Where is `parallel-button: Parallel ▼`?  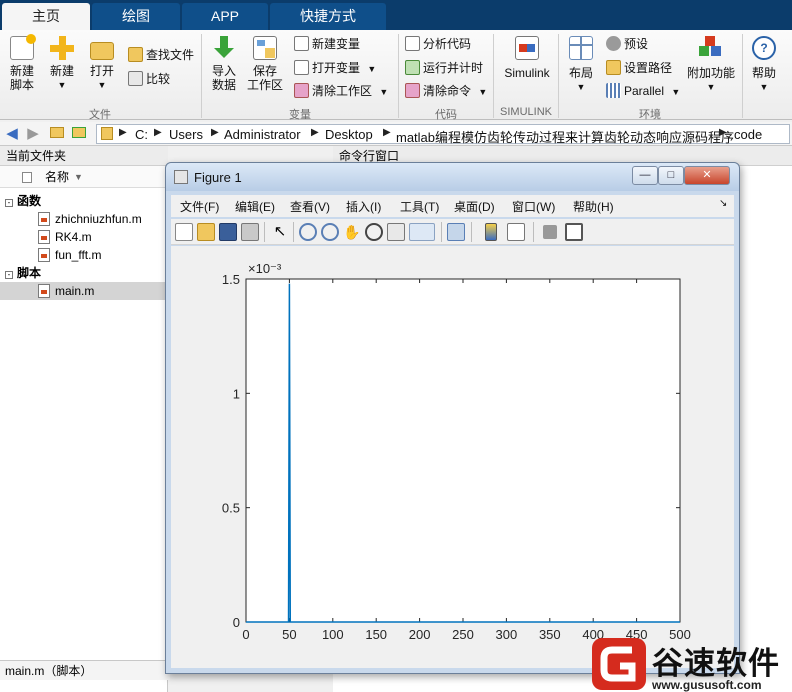
parallel-button: Parallel ▼ is located at coordinates (643, 91).